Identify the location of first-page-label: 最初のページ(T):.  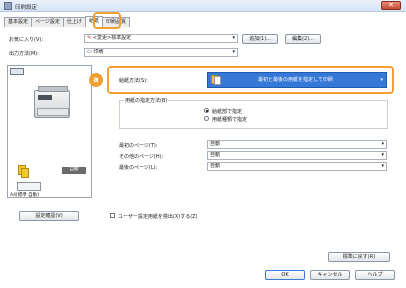
(138, 146).